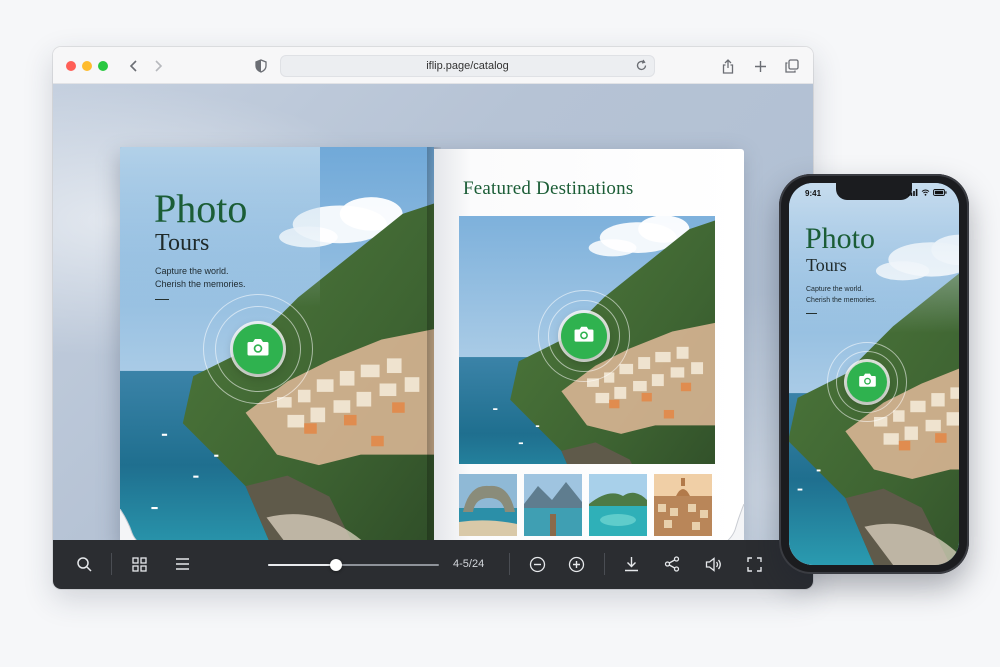 The height and width of the screenshot is (667, 1000). What do you see at coordinates (103, 66) in the screenshot?
I see `maximize-window-button` at bounding box center [103, 66].